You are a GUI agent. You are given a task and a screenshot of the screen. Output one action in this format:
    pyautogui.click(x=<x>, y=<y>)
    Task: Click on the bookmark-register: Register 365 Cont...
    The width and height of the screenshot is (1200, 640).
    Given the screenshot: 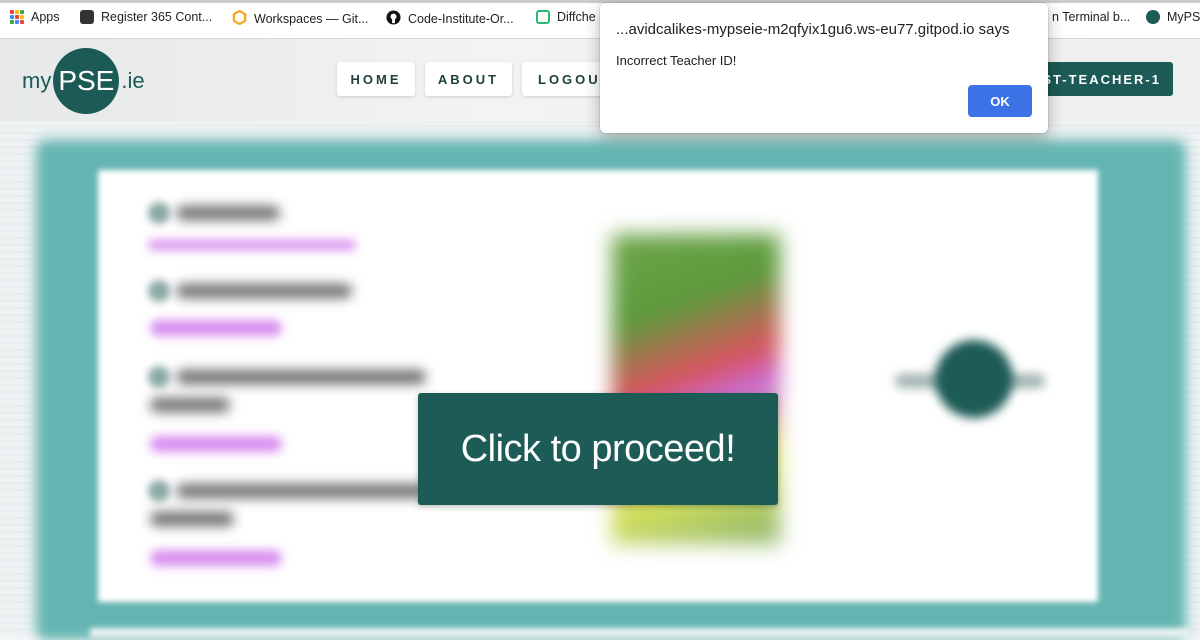 What is the action you would take?
    pyautogui.click(x=146, y=17)
    